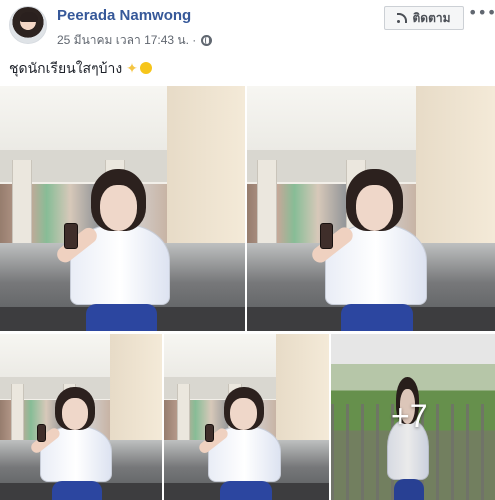 Image resolution: width=495 pixels, height=500 pixels. What do you see at coordinates (207, 40) in the screenshot?
I see `globe-icon` at bounding box center [207, 40].